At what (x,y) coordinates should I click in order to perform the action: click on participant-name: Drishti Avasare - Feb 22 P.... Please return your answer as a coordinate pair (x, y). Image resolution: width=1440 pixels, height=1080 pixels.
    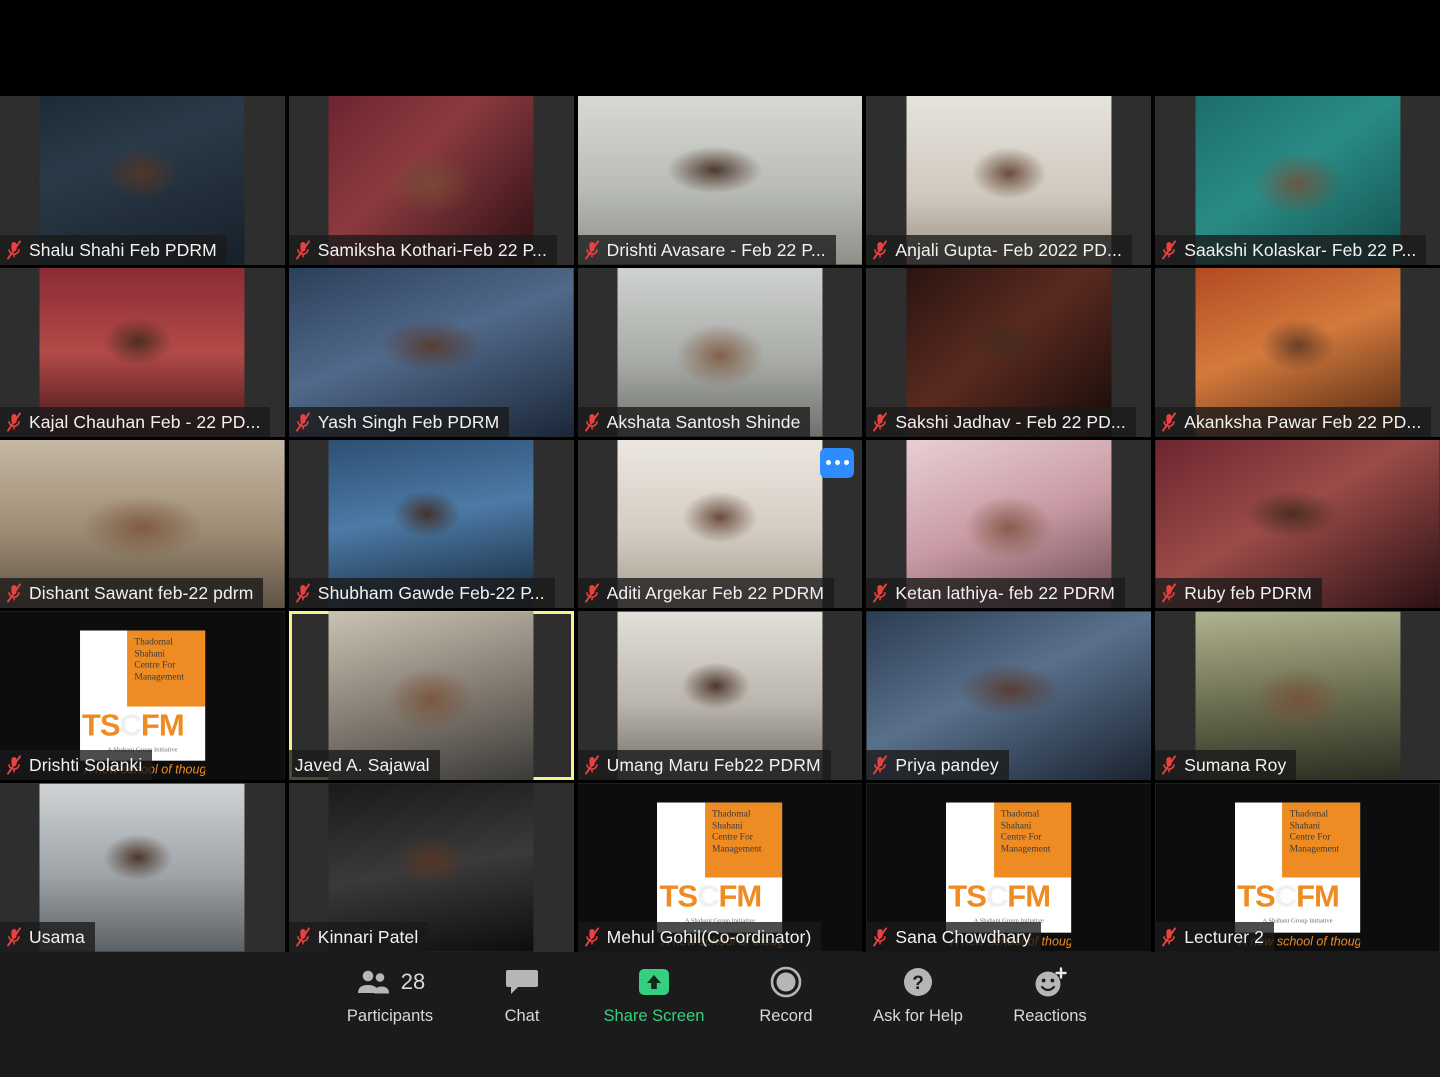
    Looking at the image, I should click on (716, 249).